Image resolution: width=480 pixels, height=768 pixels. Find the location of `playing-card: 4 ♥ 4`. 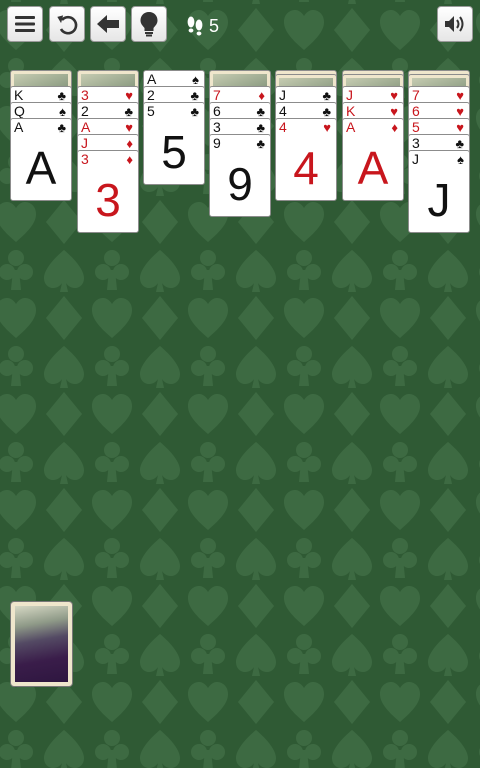

playing-card: 4 ♥ 4 is located at coordinates (306, 159).